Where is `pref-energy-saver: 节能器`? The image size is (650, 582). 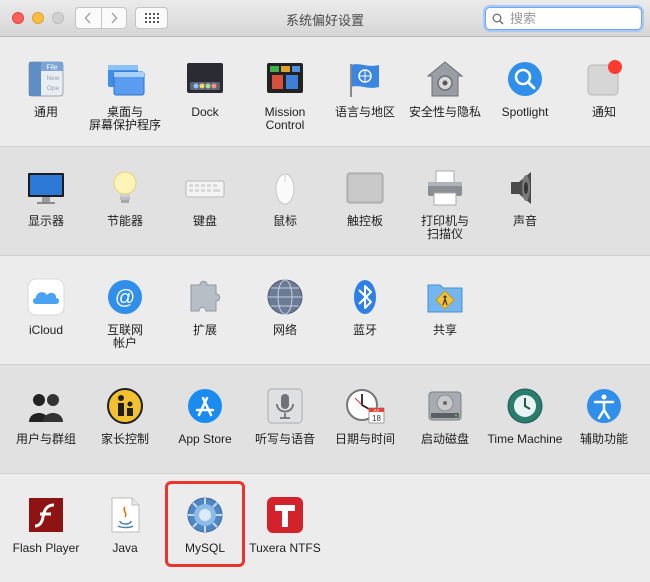 pref-energy-saver: 节能器 is located at coordinates (125, 198).